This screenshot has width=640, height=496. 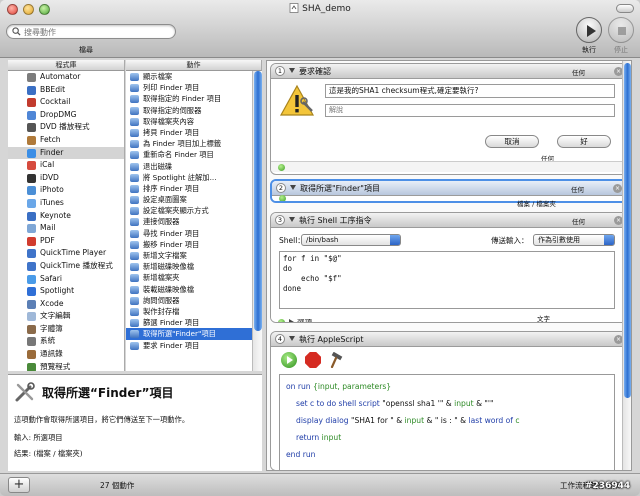 What do you see at coordinates (291, 320) in the screenshot?
I see `options-triangle-icon` at bounding box center [291, 320].